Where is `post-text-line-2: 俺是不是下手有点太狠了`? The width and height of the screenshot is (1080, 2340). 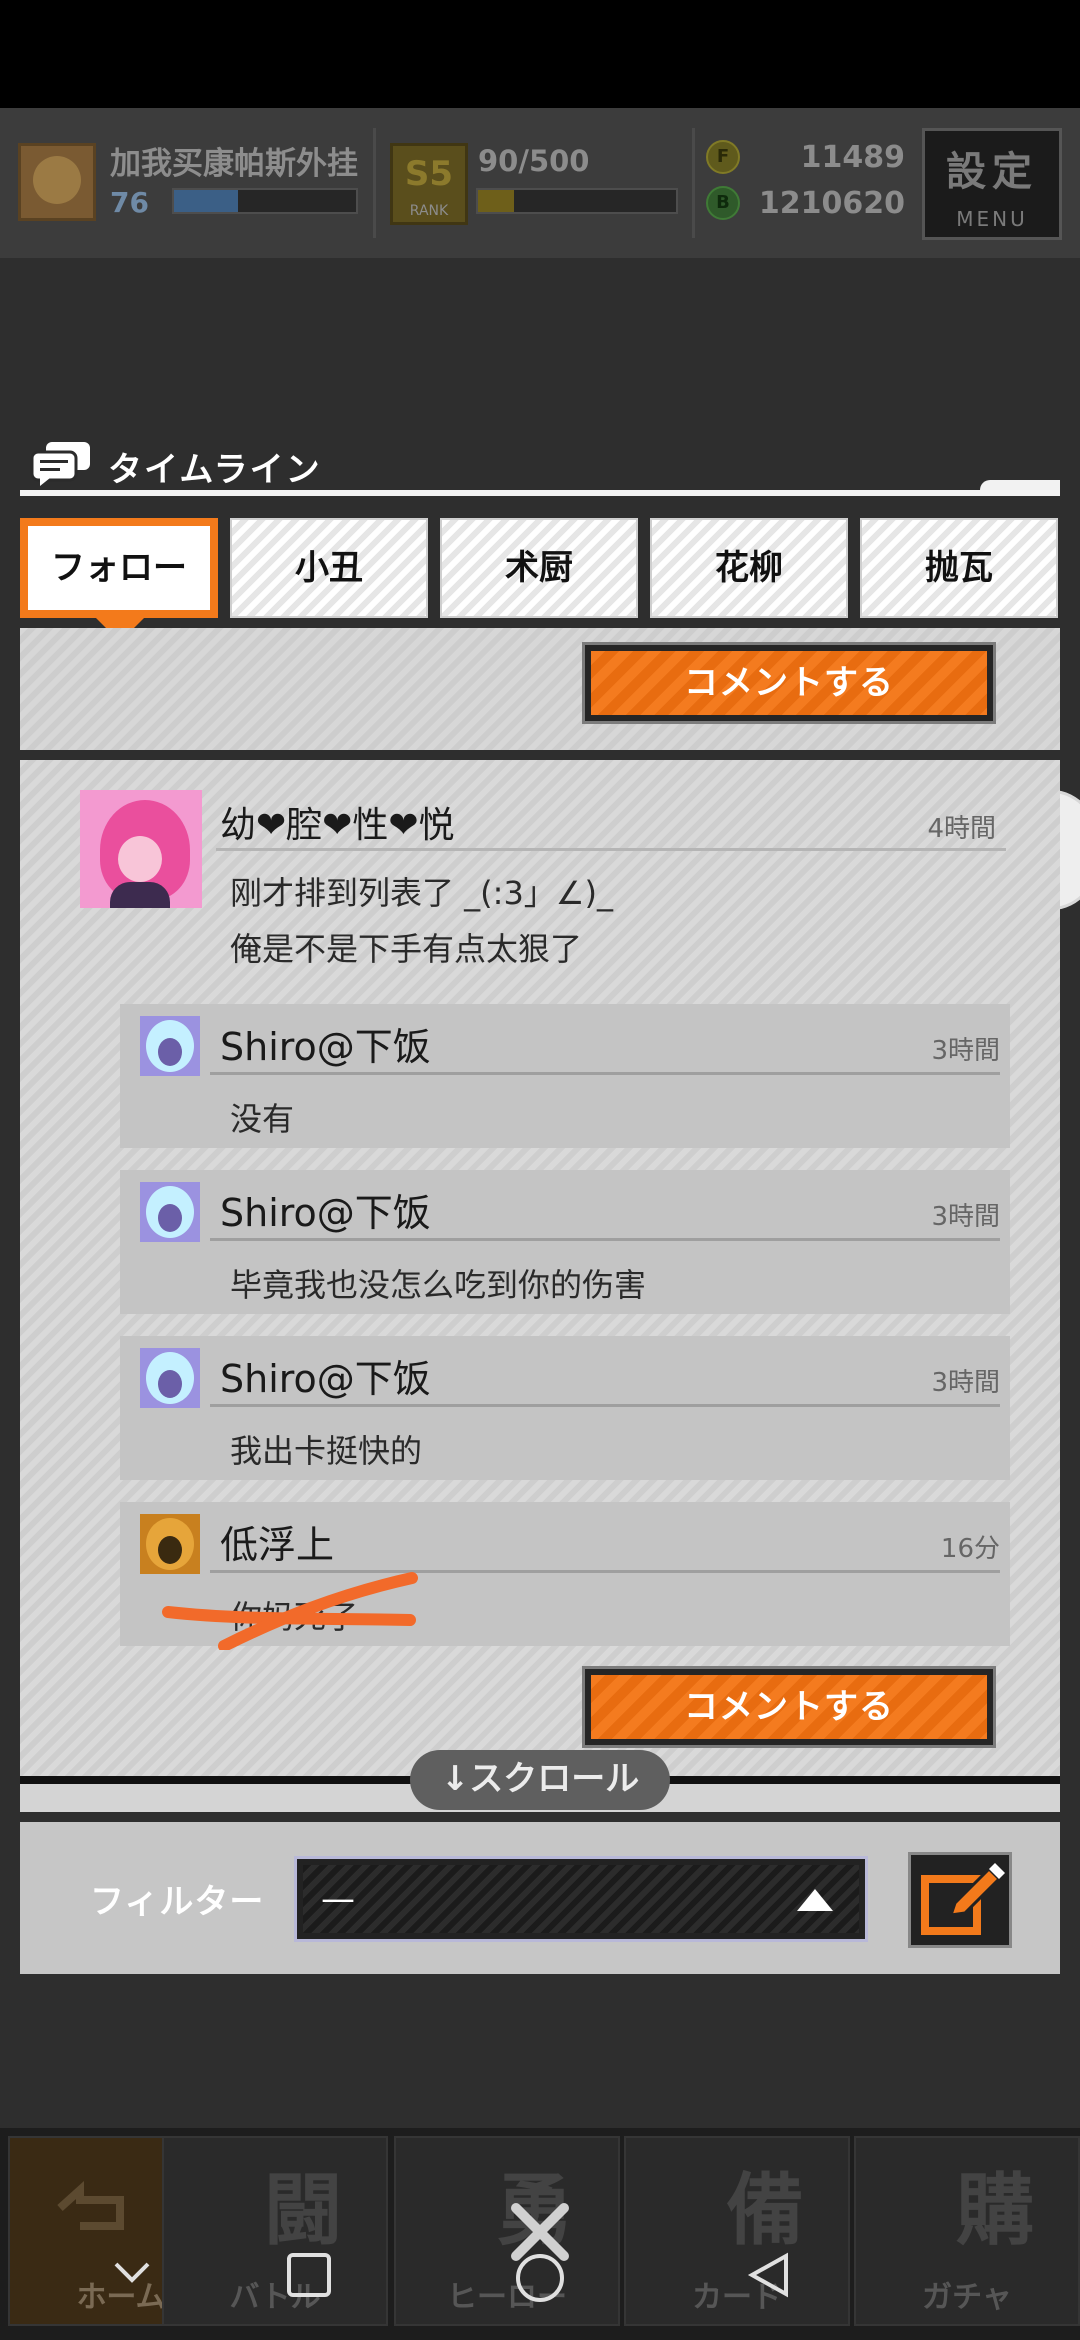 post-text-line-2: 俺是不是下手有点太狠了 is located at coordinates (406, 949).